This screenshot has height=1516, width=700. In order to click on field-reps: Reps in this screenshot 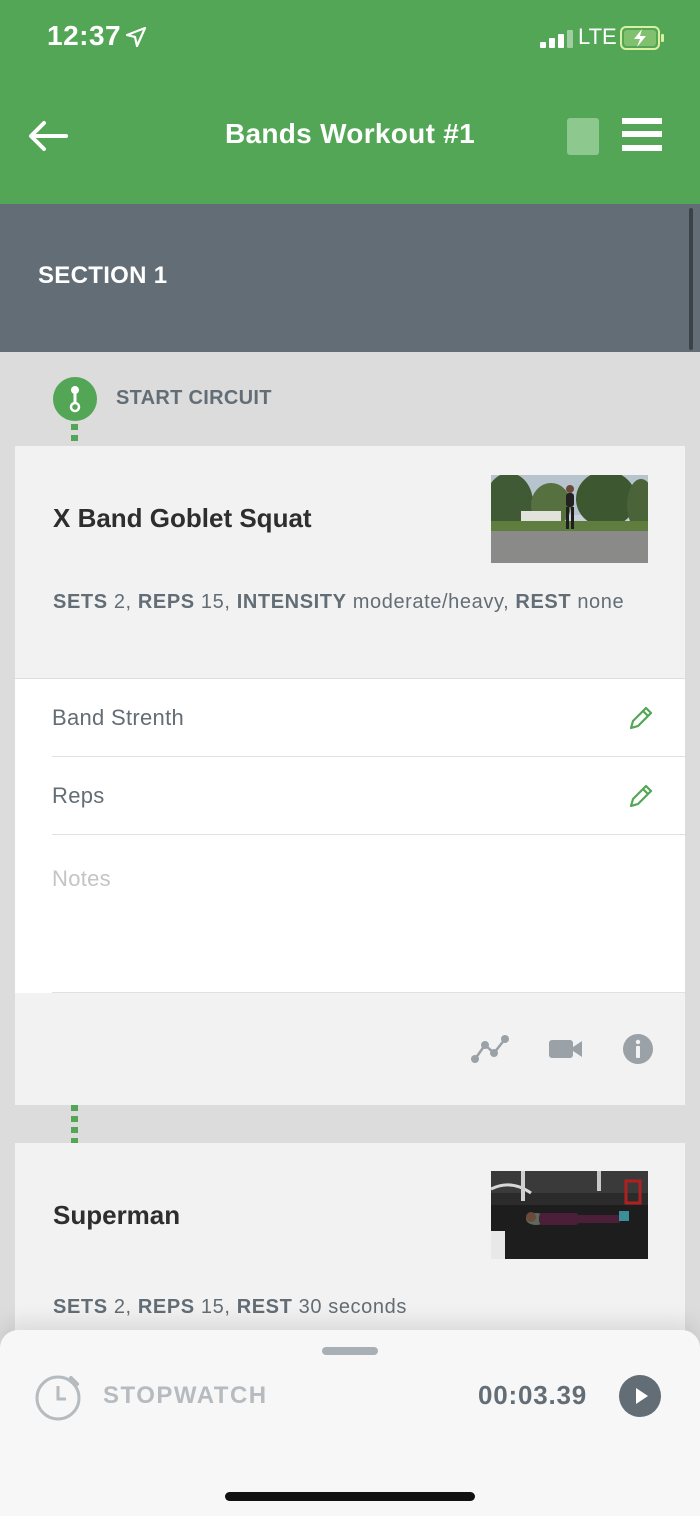, I will do `click(368, 796)`.